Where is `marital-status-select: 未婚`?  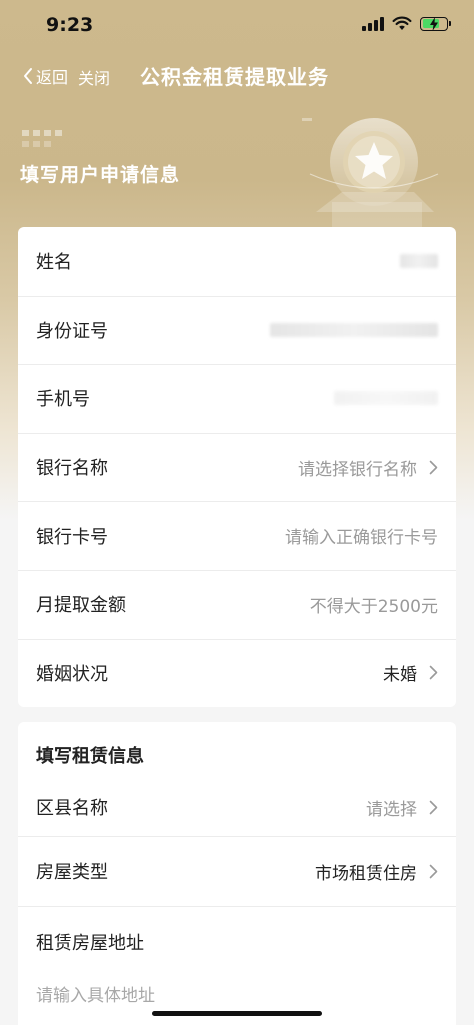
marital-status-select: 未婚 is located at coordinates (410, 672).